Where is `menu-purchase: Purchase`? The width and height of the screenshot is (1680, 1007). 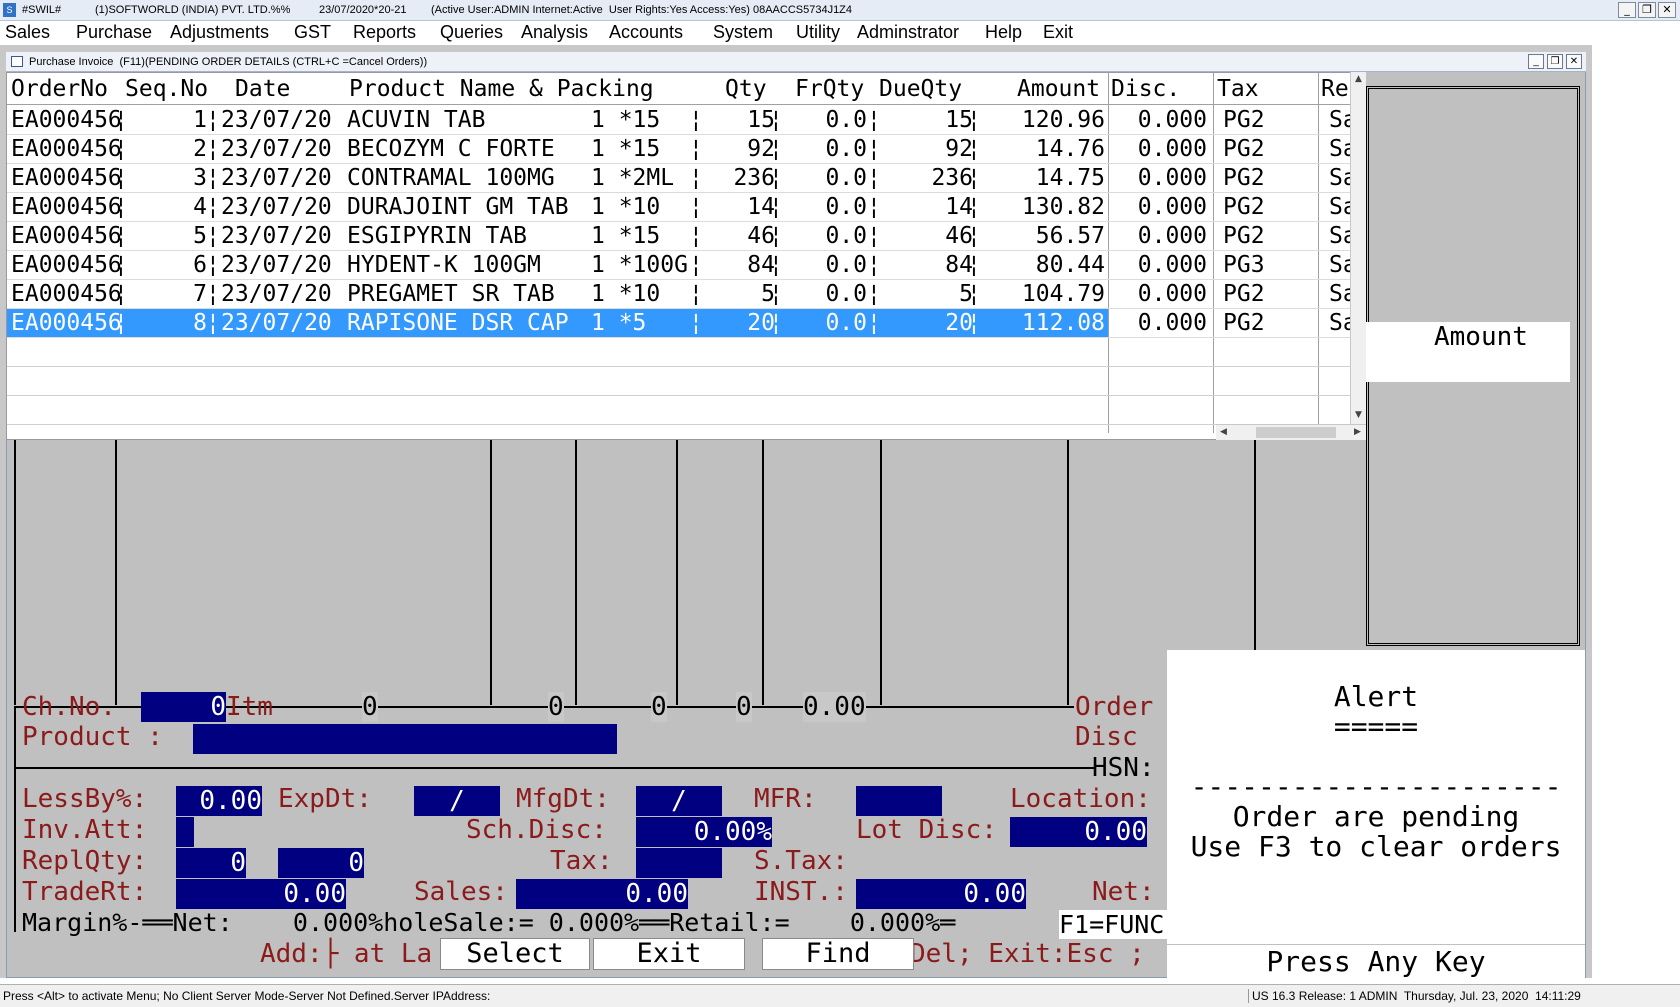 menu-purchase: Purchase is located at coordinates (114, 32).